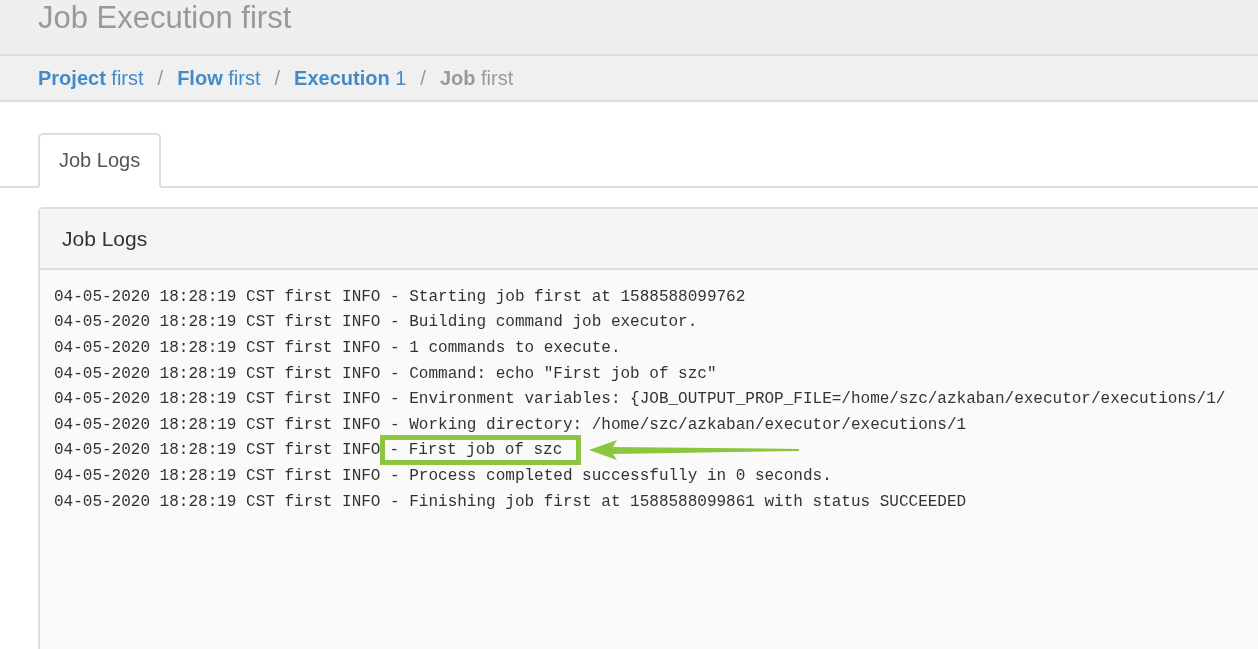 This screenshot has height=649, width=1258. I want to click on tab: Job Logs, so click(100, 160).